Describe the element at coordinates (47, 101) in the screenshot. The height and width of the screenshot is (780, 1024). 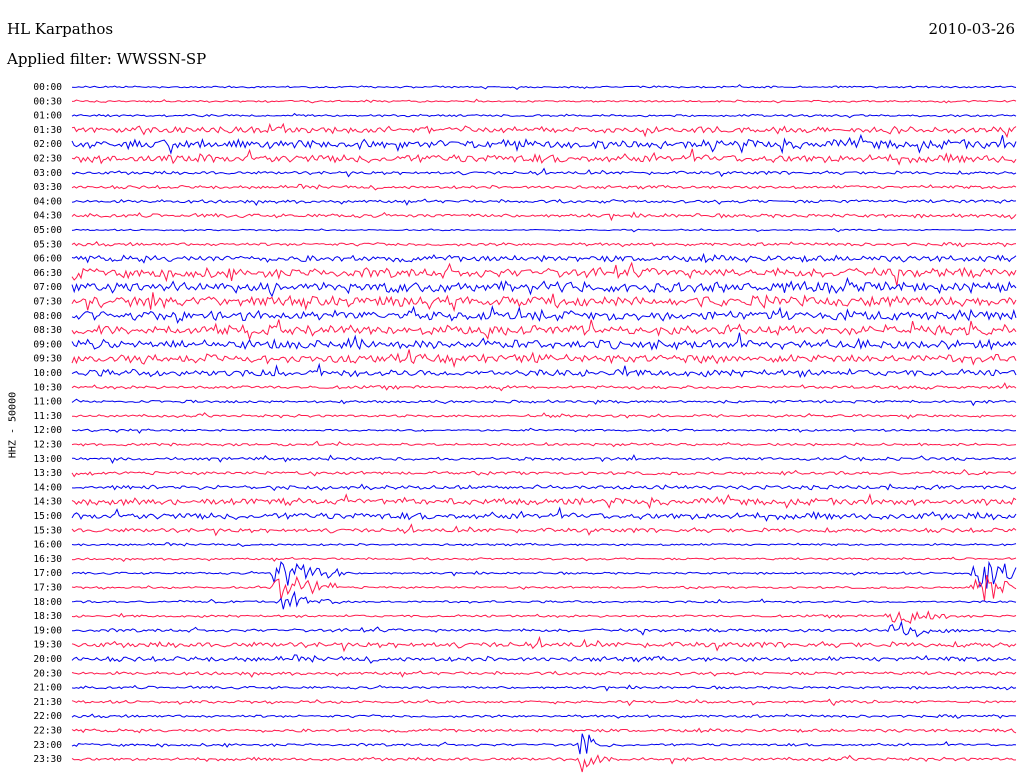
I see `row-label-0030: 00:30` at that location.